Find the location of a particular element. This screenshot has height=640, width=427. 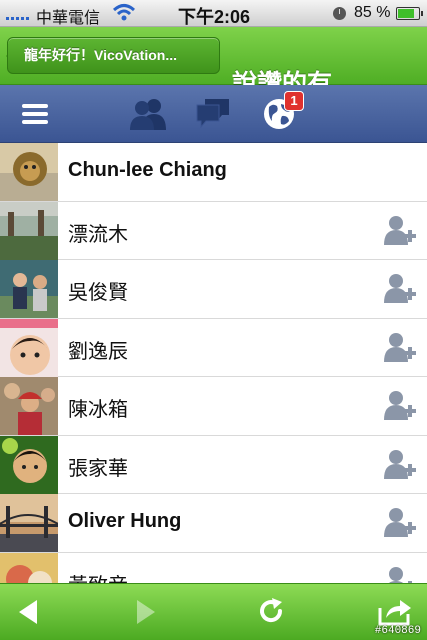

list-item: 劉逸辰 is located at coordinates (213, 347).